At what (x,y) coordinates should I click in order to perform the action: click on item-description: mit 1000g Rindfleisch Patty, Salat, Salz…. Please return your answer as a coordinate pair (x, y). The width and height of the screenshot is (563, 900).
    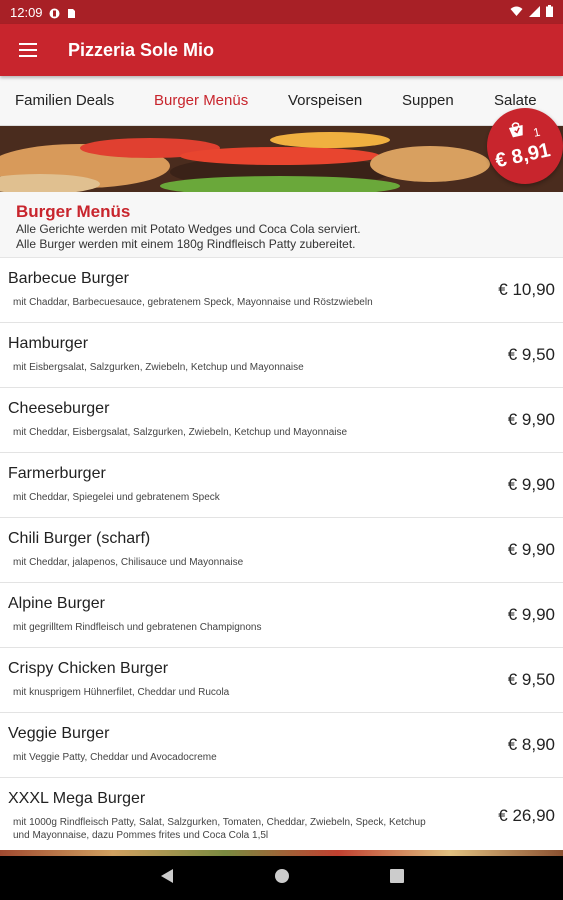
    Looking at the image, I should click on (219, 829).